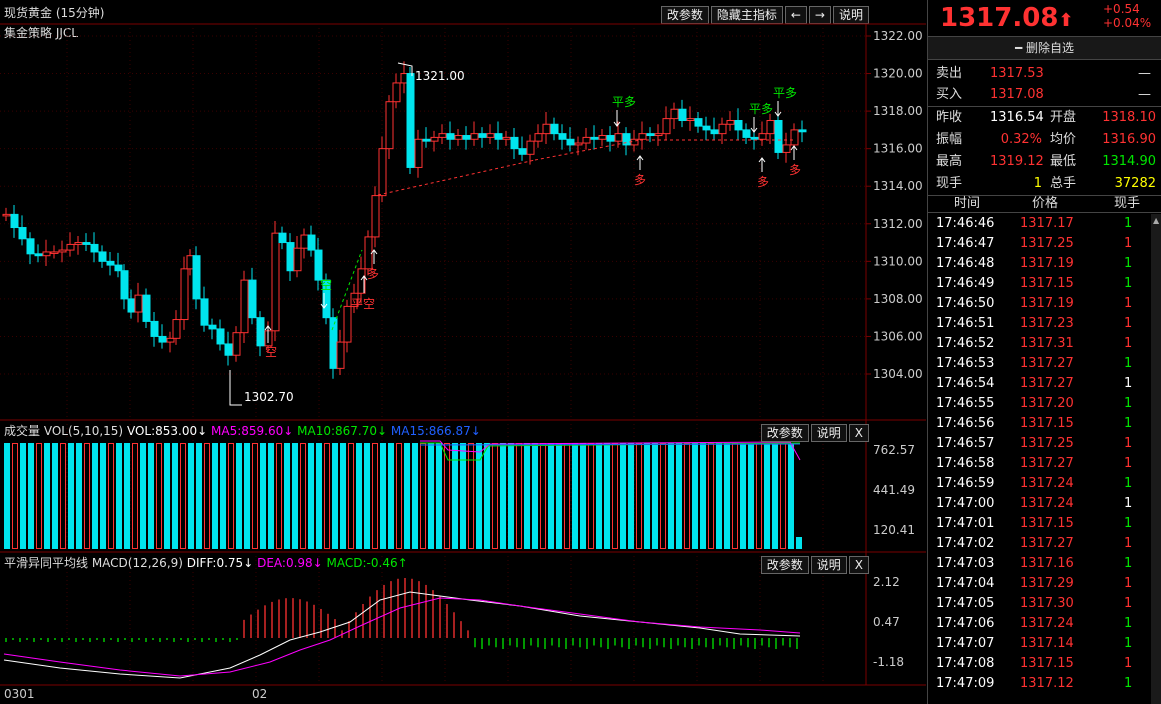  I want to click on volume-help-button: 说明, so click(828, 433).